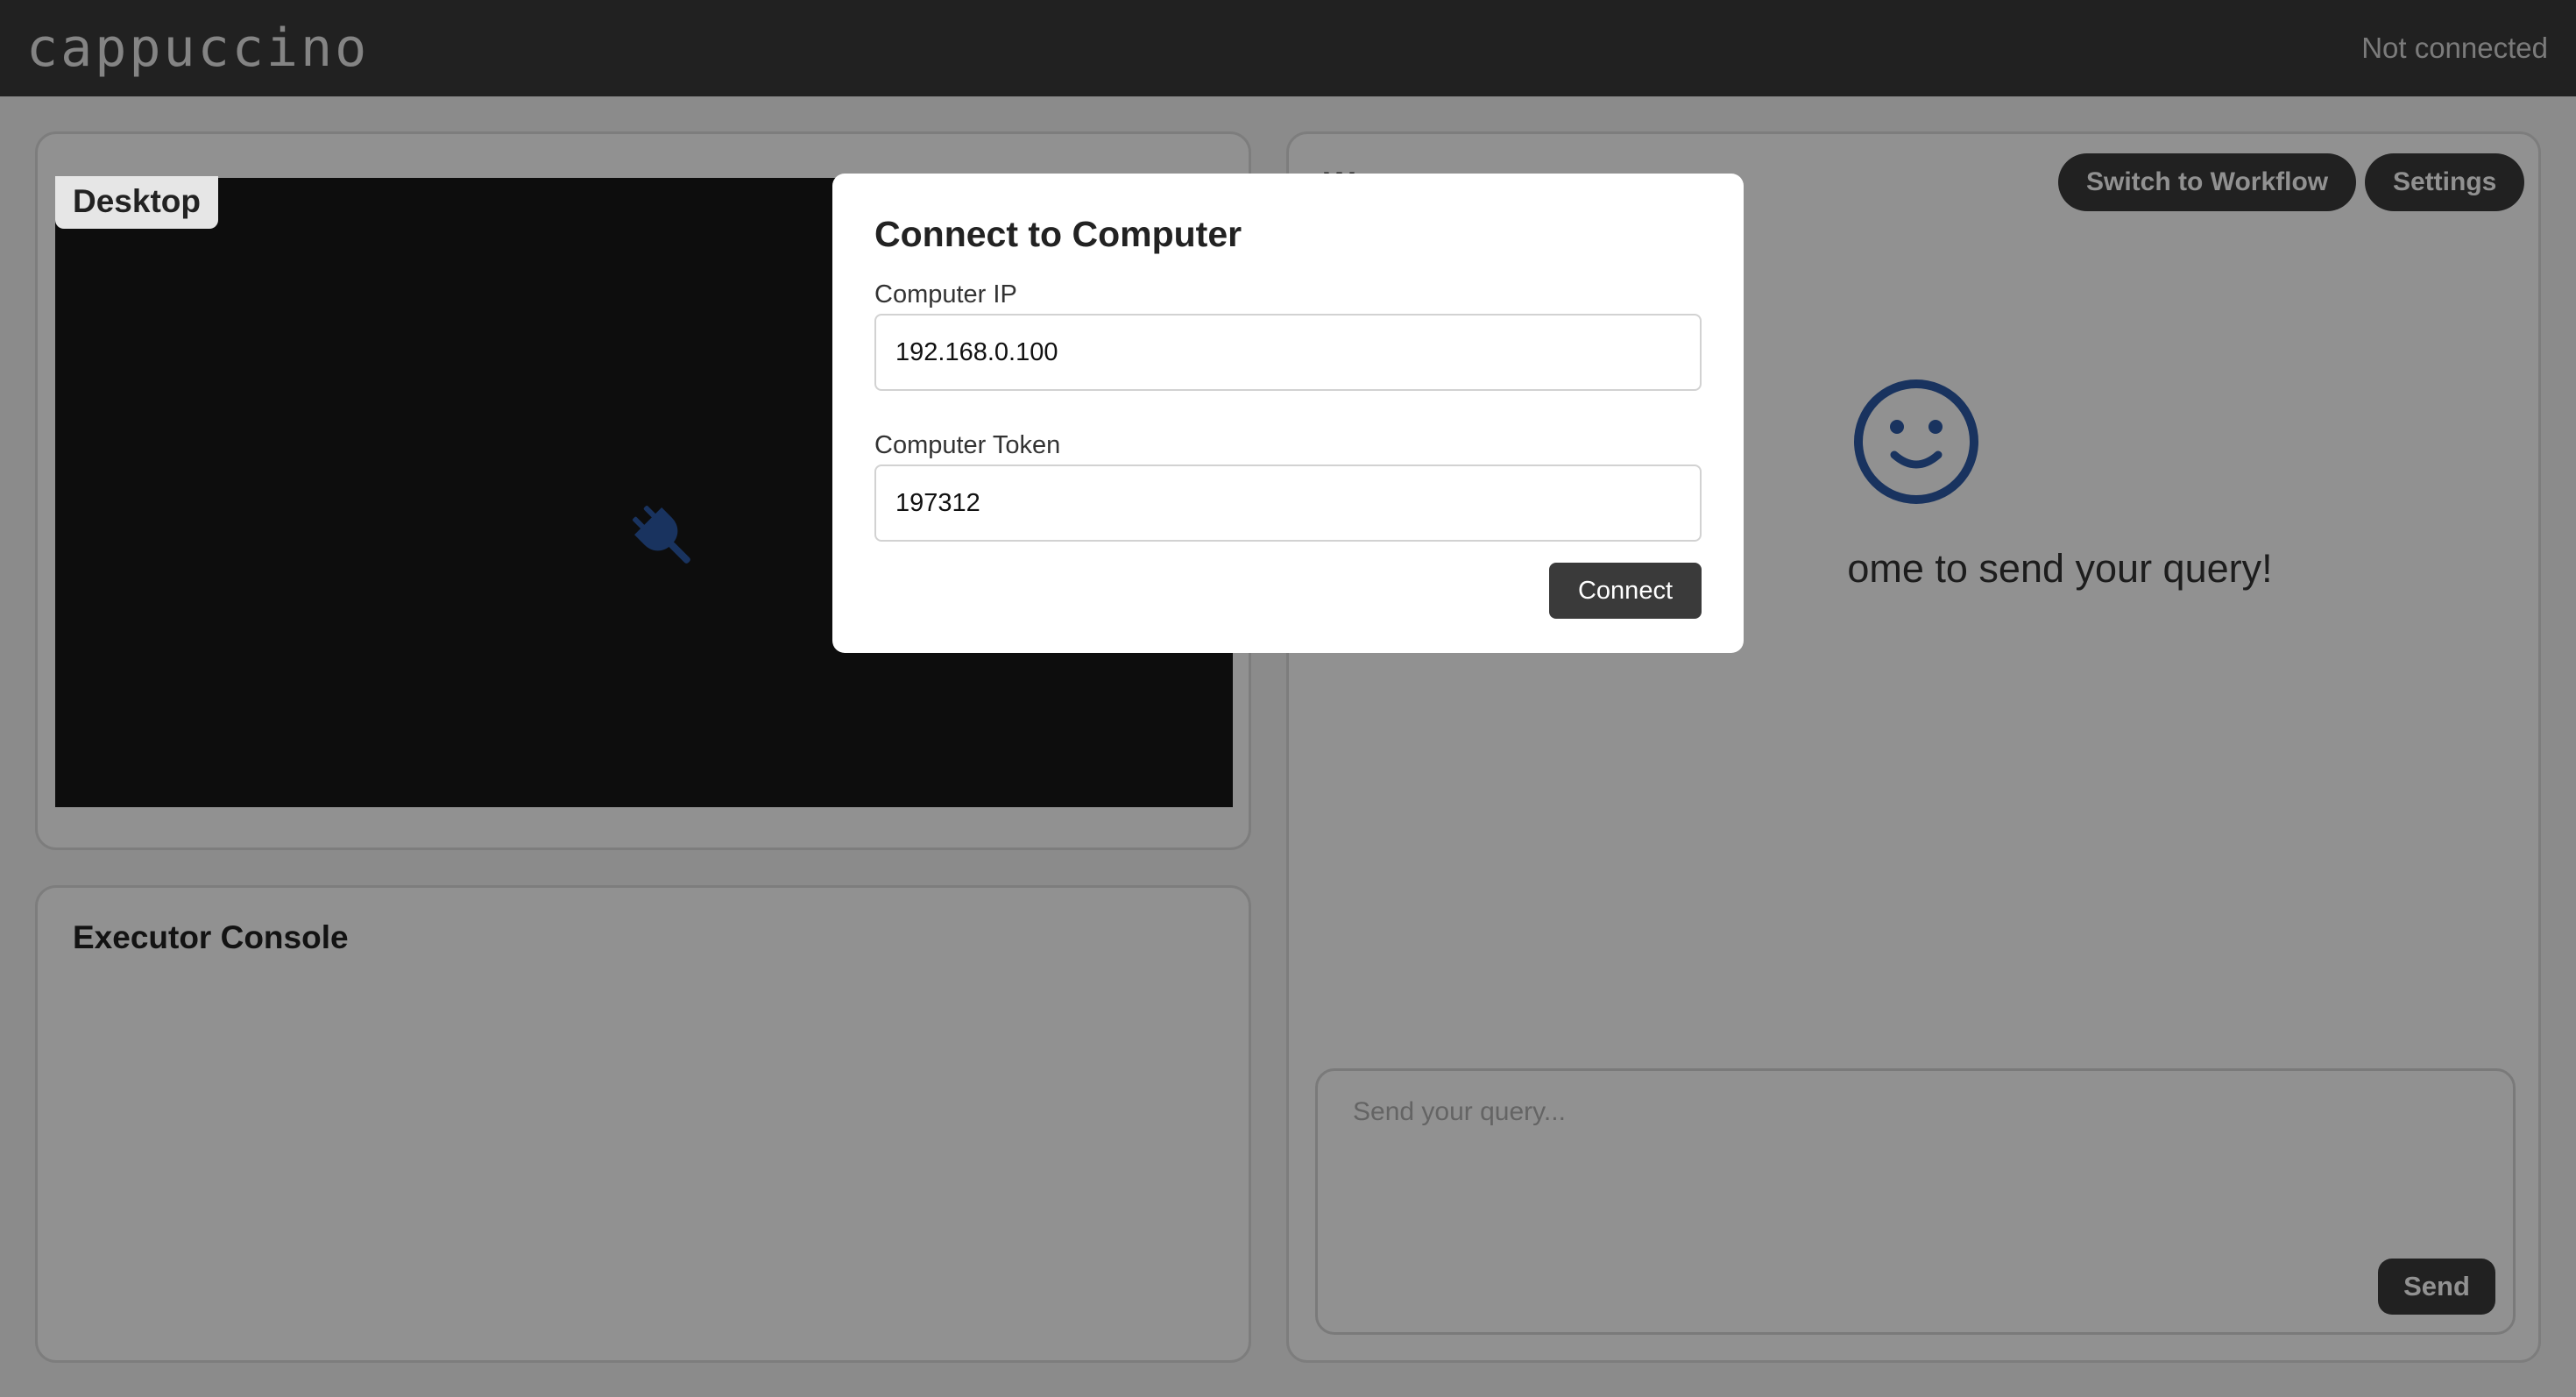  I want to click on ip-input, so click(1288, 352).